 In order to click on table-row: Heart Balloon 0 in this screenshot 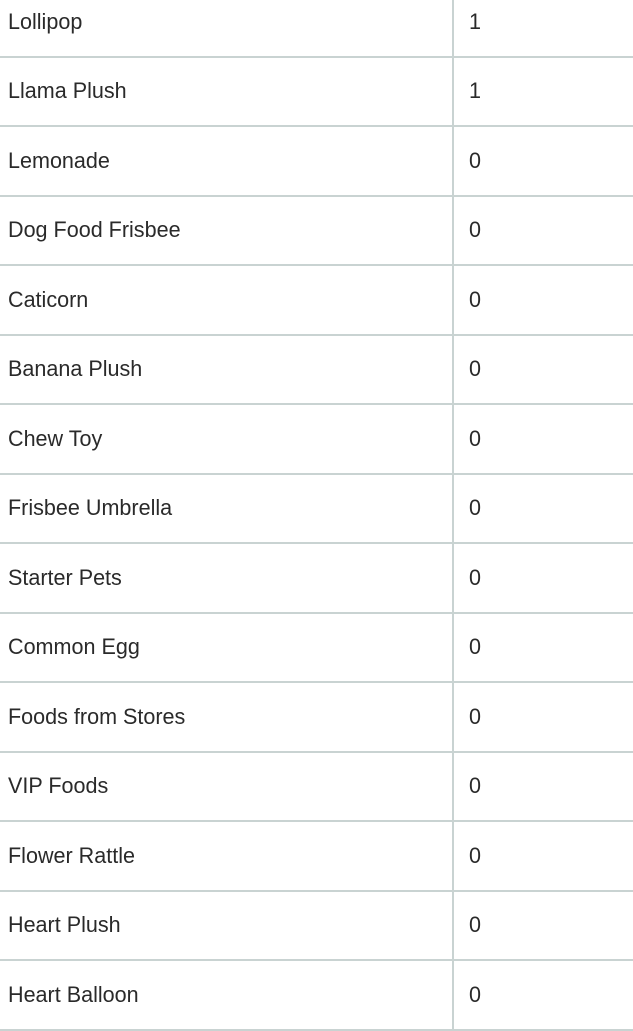, I will do `click(316, 995)`.